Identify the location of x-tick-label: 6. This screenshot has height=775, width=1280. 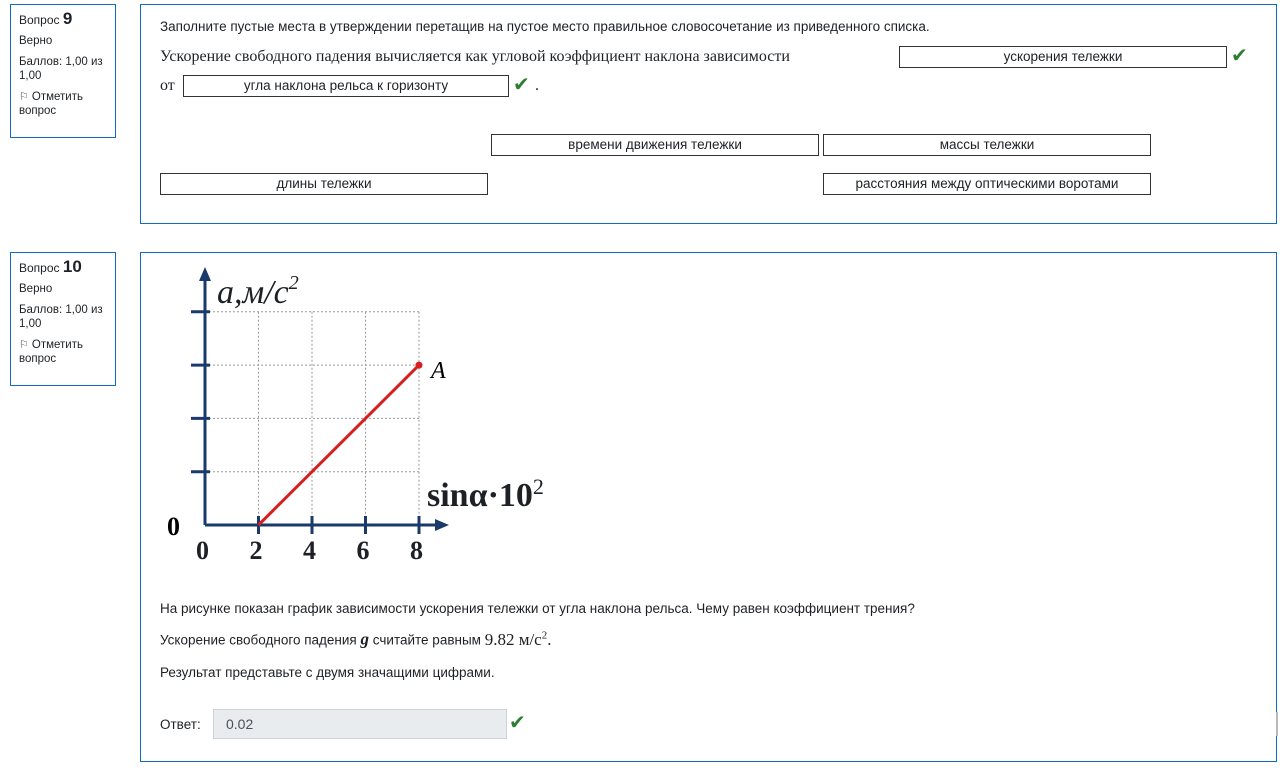
(363, 550).